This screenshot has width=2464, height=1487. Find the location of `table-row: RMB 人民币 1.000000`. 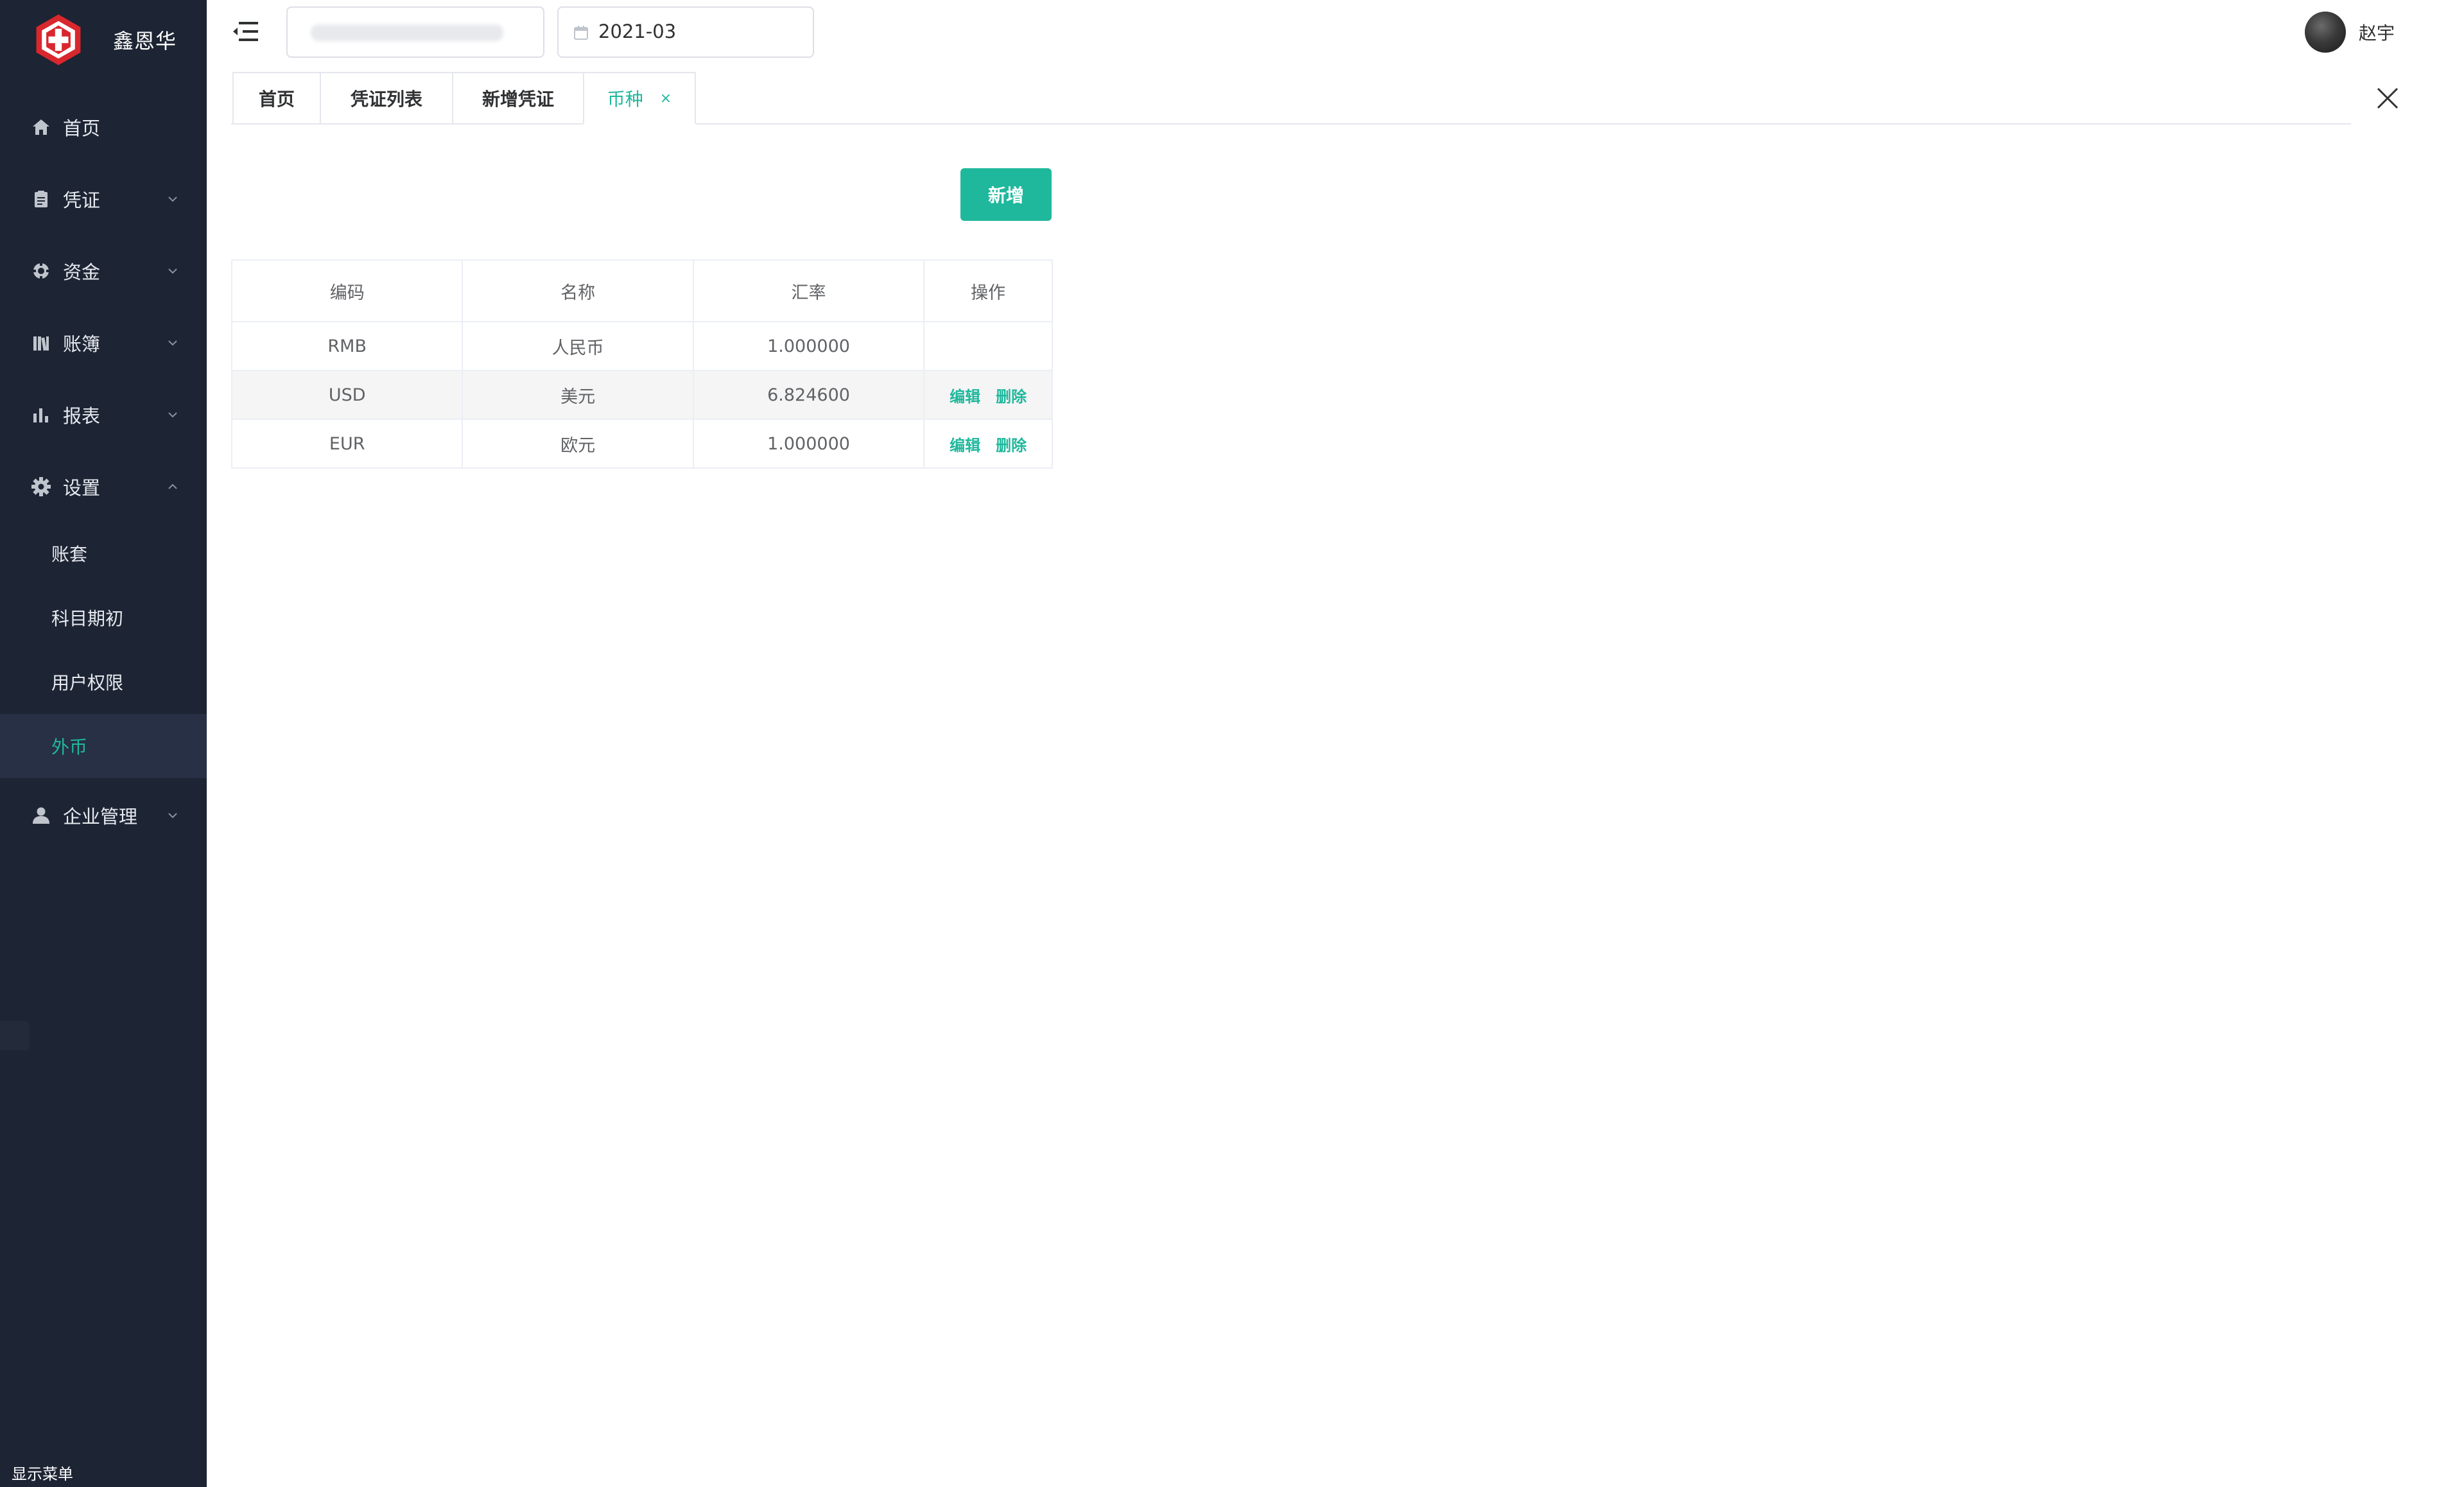

table-row: RMB 人民币 1.000000 is located at coordinates (641, 346).